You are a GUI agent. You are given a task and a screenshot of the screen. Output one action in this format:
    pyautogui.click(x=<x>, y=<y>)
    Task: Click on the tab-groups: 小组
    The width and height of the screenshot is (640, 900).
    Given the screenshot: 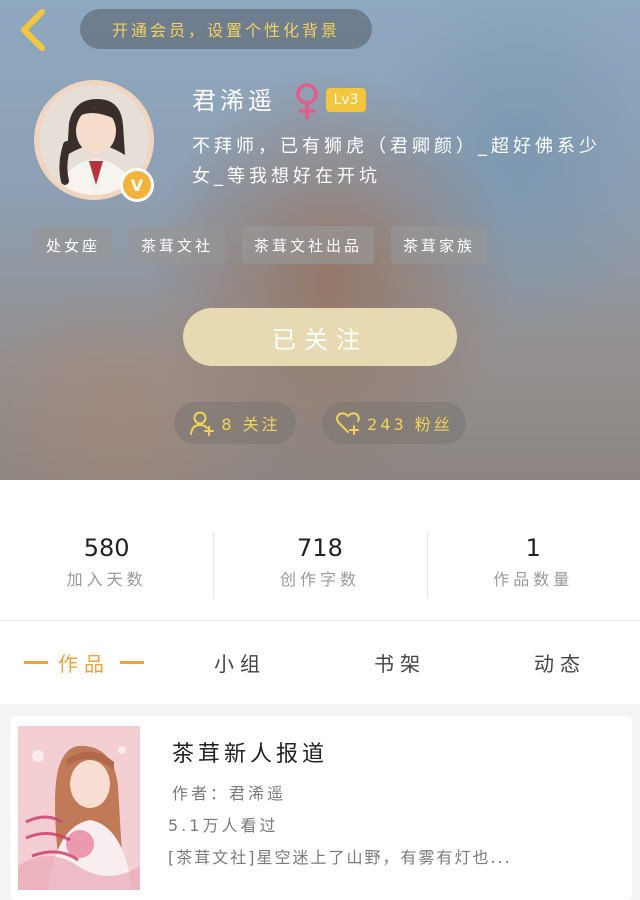 What is the action you would take?
    pyautogui.click(x=240, y=662)
    